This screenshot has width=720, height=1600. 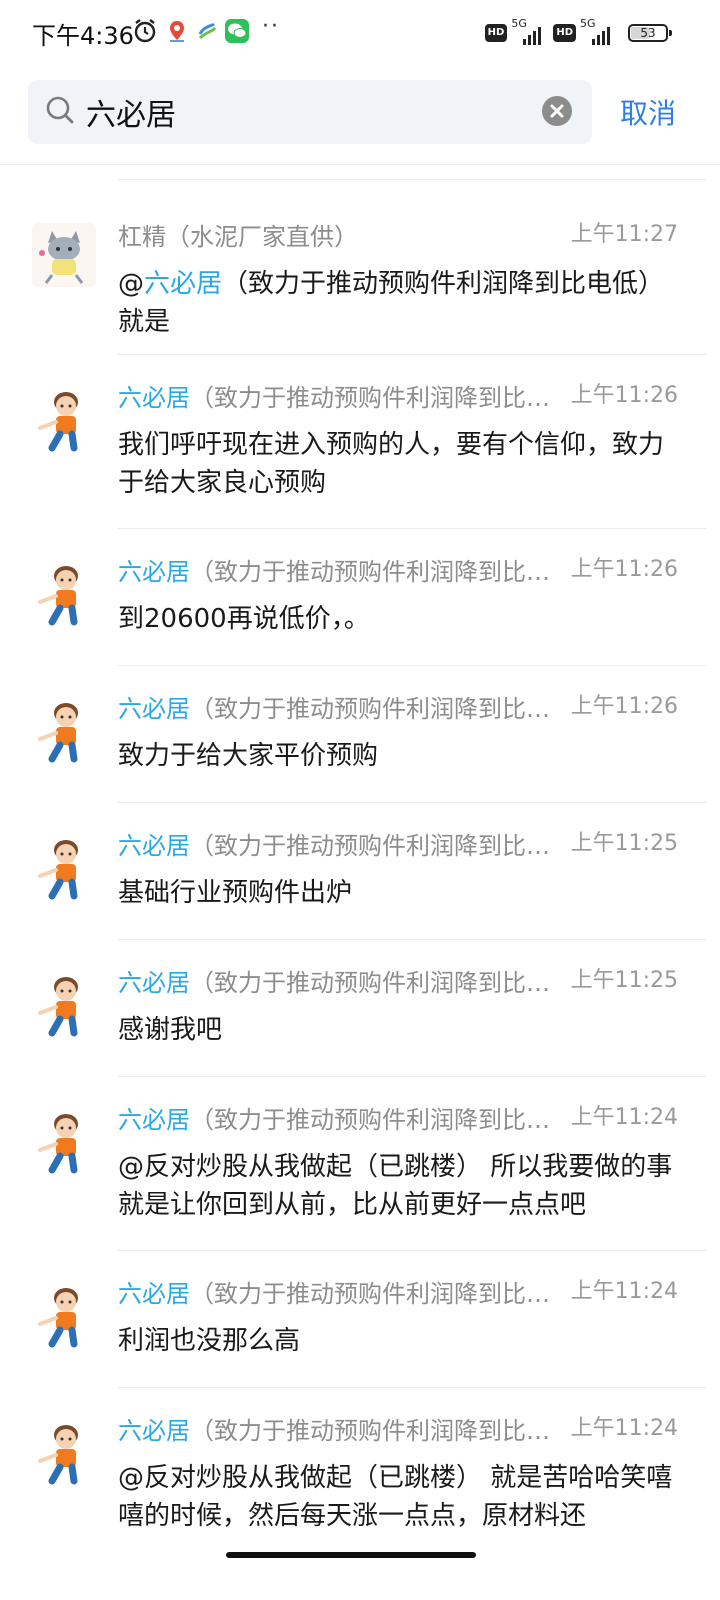 What do you see at coordinates (238, 237) in the screenshot?
I see `sender-name: 杠精（水泥厂家直供）` at bounding box center [238, 237].